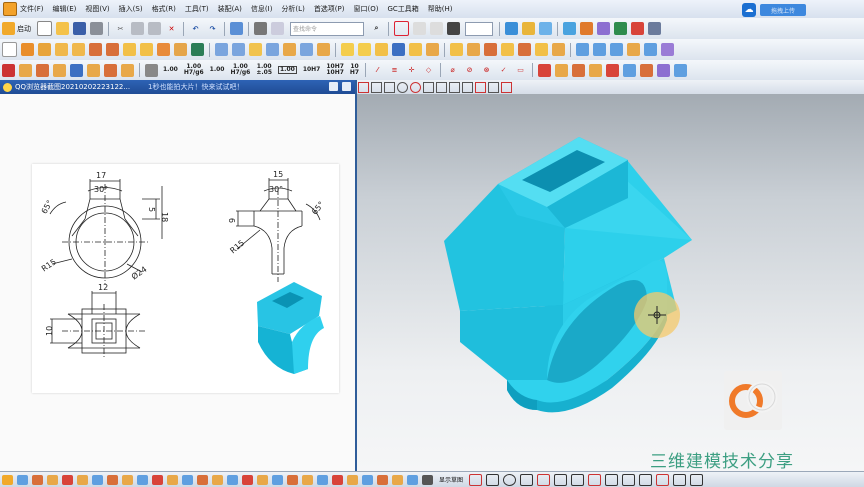  I want to click on menu-edit: 编辑(E), so click(65, 9).